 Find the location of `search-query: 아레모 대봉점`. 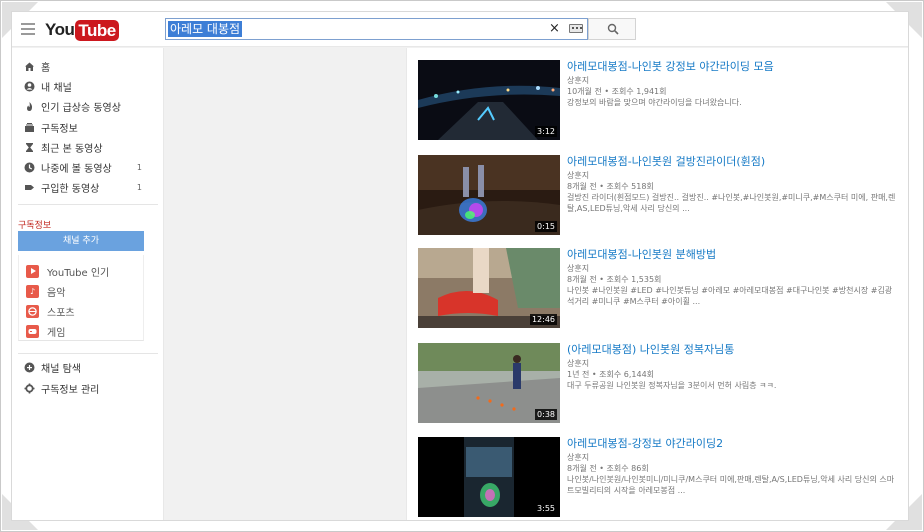

search-query: 아레모 대봉점 is located at coordinates (205, 29).